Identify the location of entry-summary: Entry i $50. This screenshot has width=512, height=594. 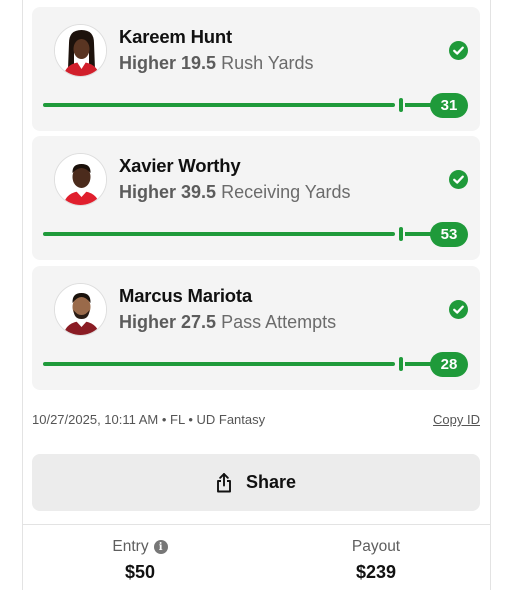
(140, 560).